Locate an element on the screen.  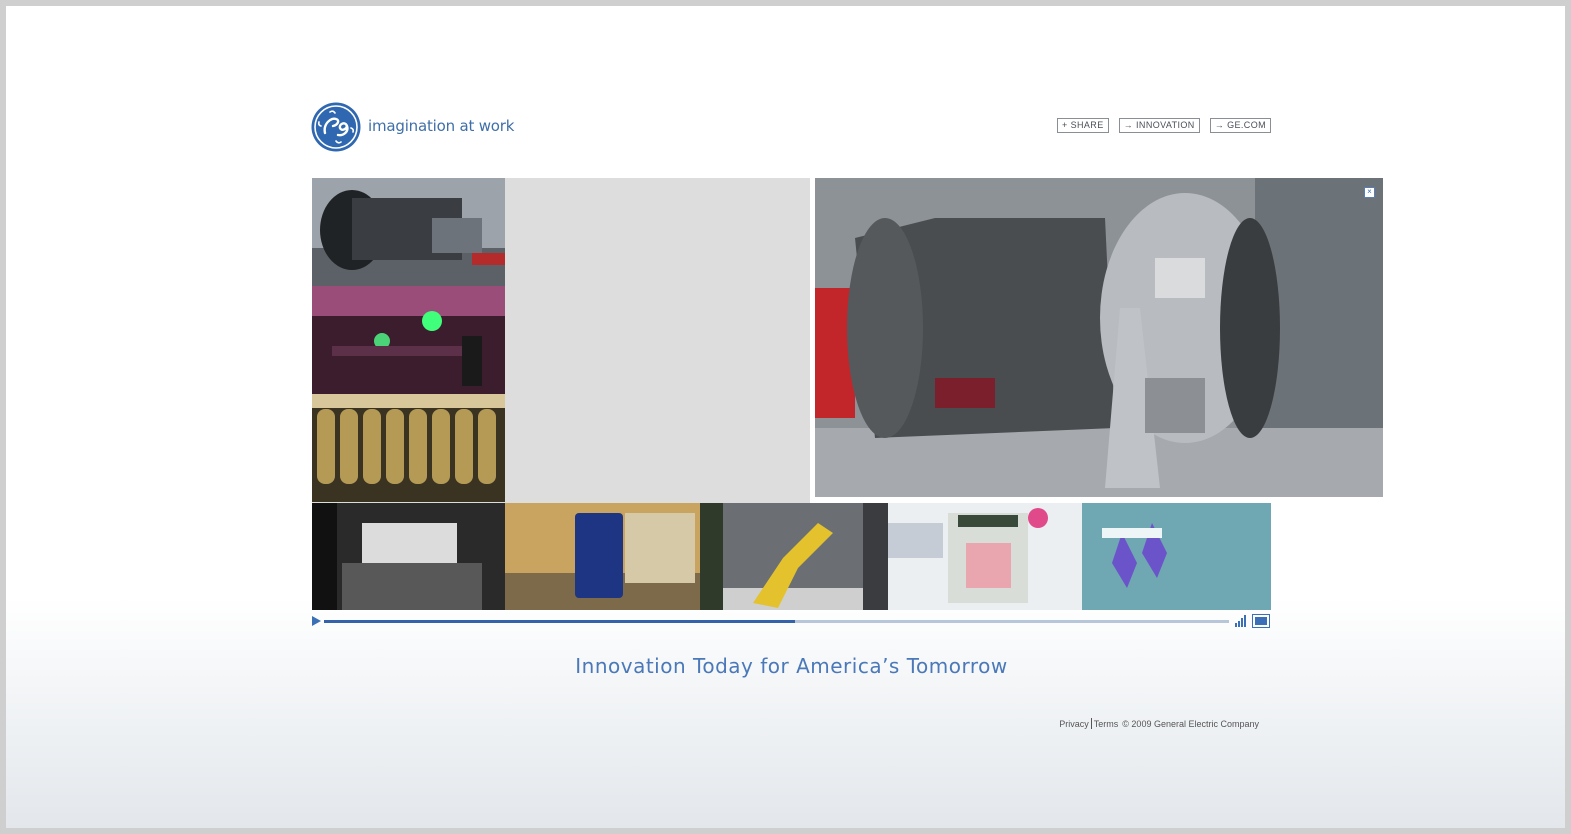
share-button: + SHARE is located at coordinates (1082, 125).